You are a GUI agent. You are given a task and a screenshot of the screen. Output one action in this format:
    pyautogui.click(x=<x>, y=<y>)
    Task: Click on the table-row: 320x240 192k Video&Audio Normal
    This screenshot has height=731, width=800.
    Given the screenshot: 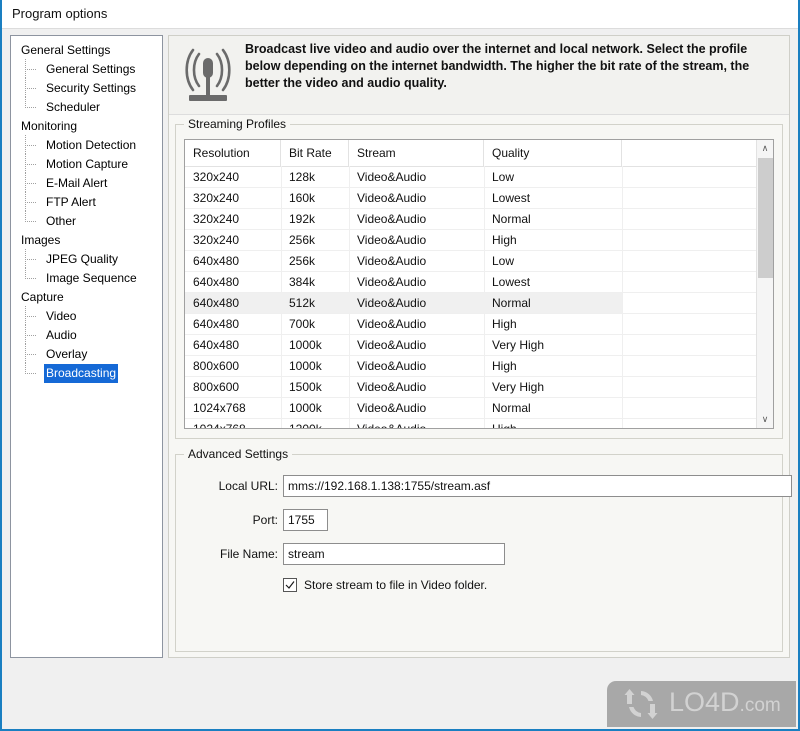 What is the action you would take?
    pyautogui.click(x=479, y=219)
    